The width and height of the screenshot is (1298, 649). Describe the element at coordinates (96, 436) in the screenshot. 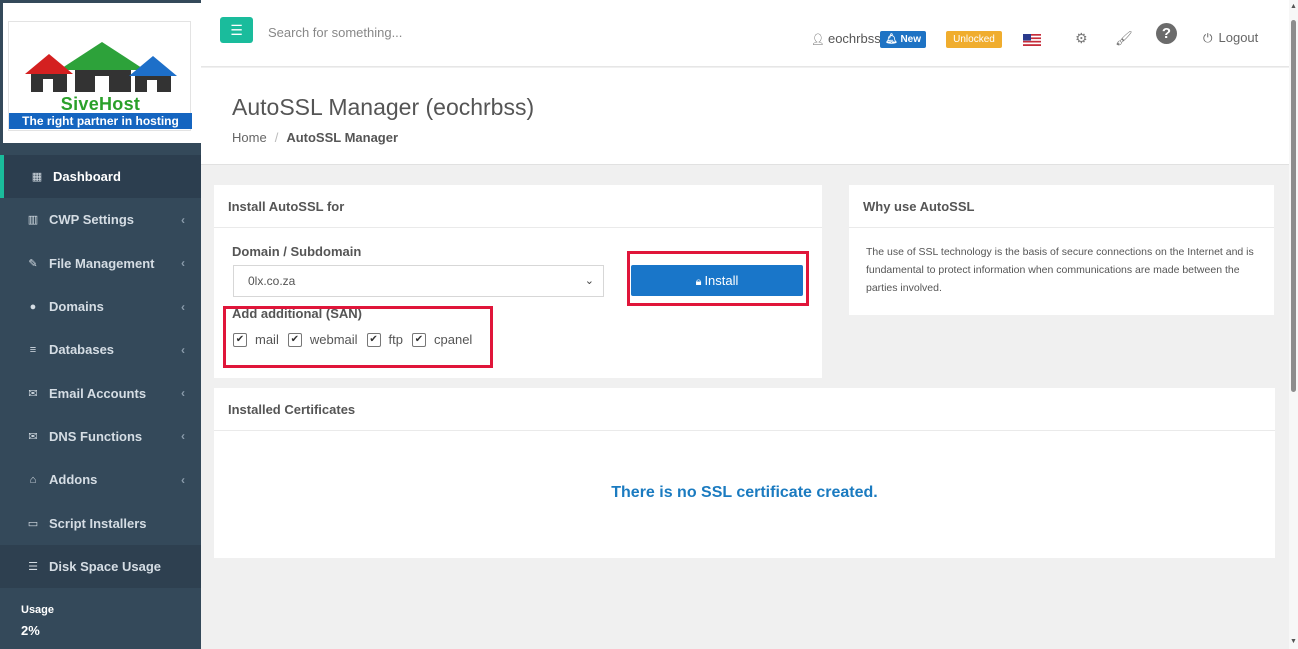

I see `sidebar-item-label: DNS Functions` at that location.